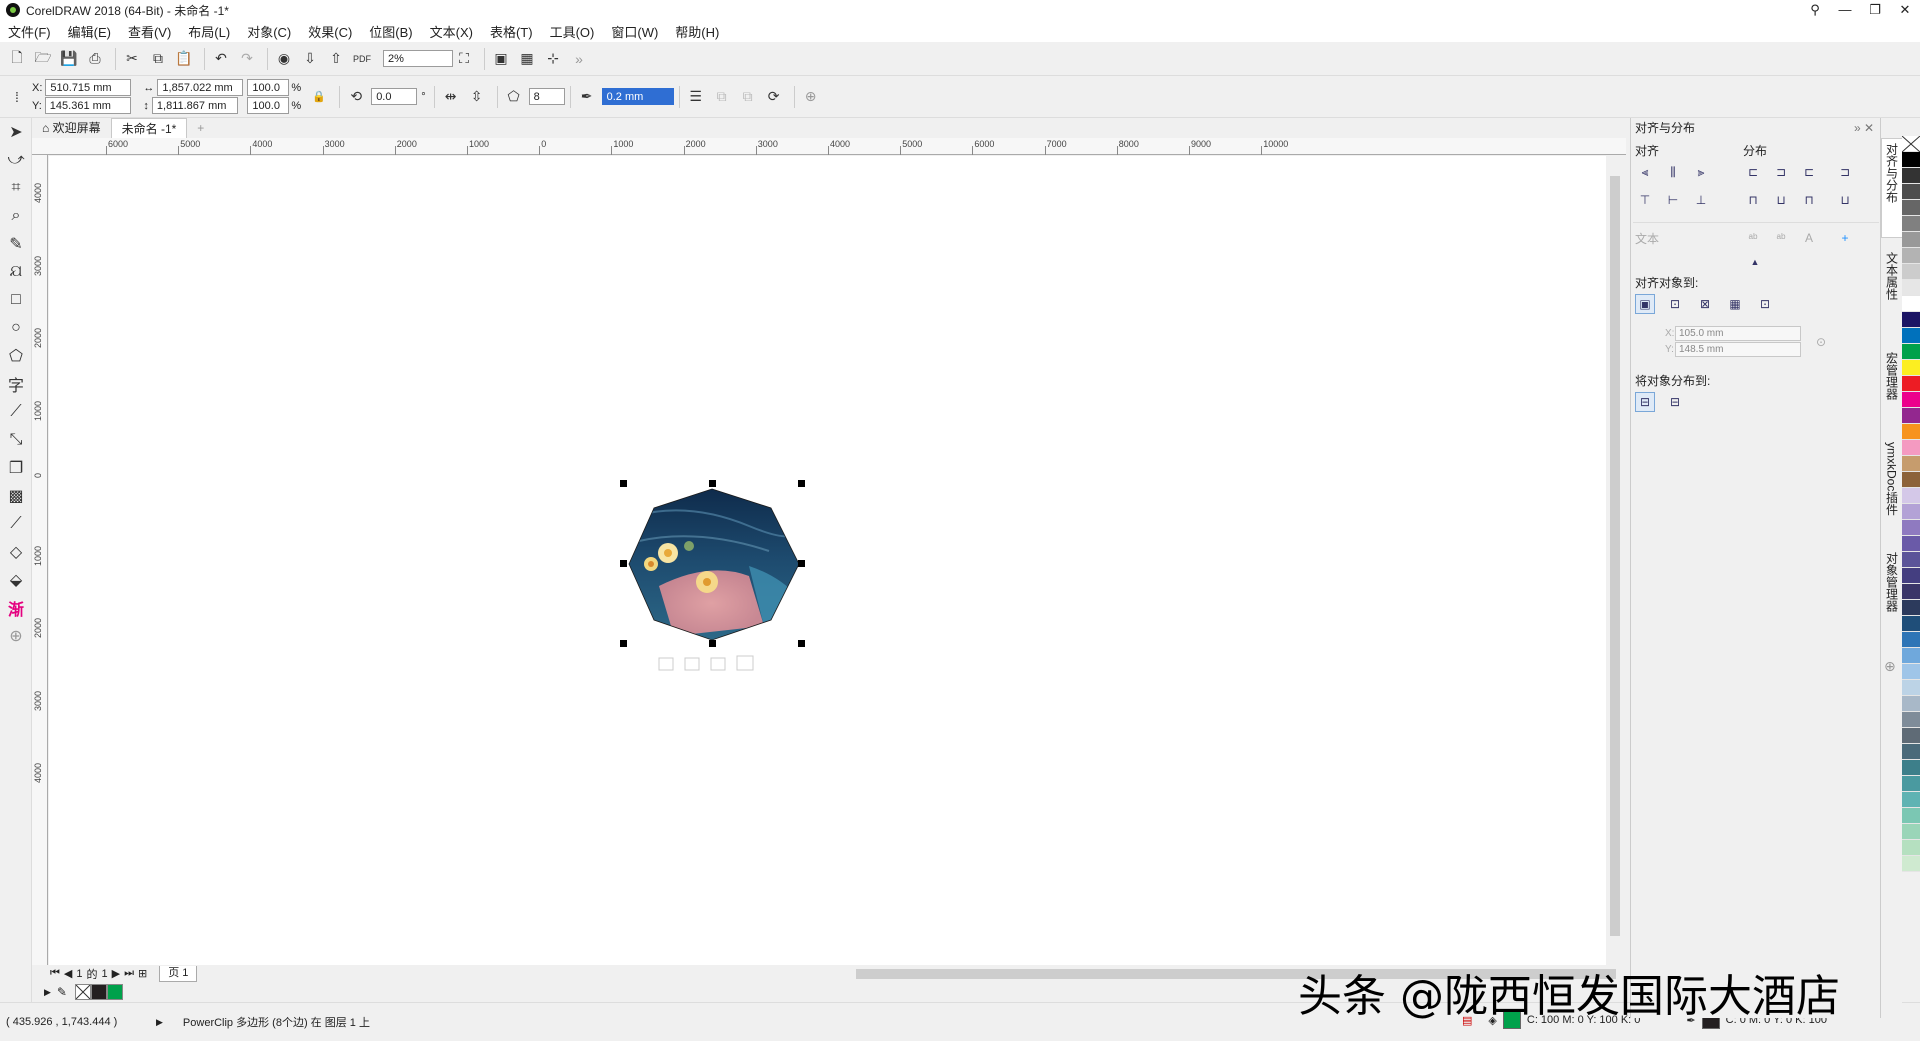  I want to click on object-height-field: 1,811.867 mm, so click(194, 105).